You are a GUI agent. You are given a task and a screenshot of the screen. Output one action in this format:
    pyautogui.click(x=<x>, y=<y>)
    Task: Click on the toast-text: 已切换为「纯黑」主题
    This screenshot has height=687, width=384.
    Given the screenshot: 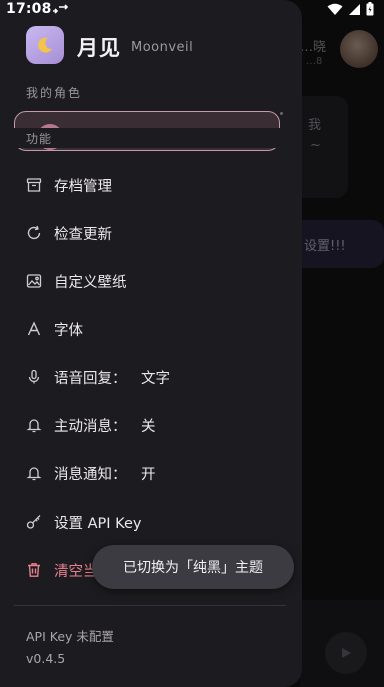 What is the action you would take?
    pyautogui.click(x=193, y=568)
    